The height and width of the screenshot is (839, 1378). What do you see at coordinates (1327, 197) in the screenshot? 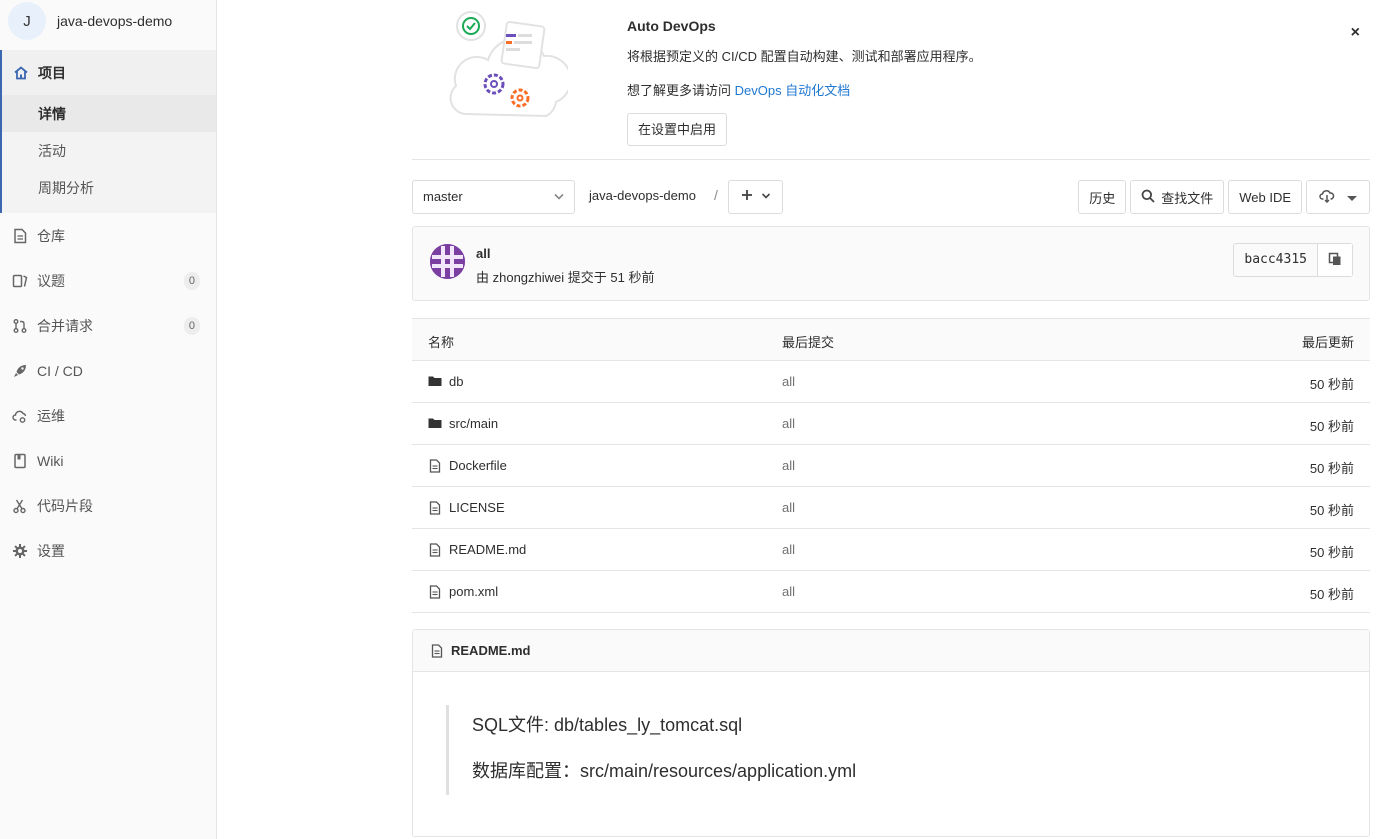
I see `cloud-download-icon` at bounding box center [1327, 197].